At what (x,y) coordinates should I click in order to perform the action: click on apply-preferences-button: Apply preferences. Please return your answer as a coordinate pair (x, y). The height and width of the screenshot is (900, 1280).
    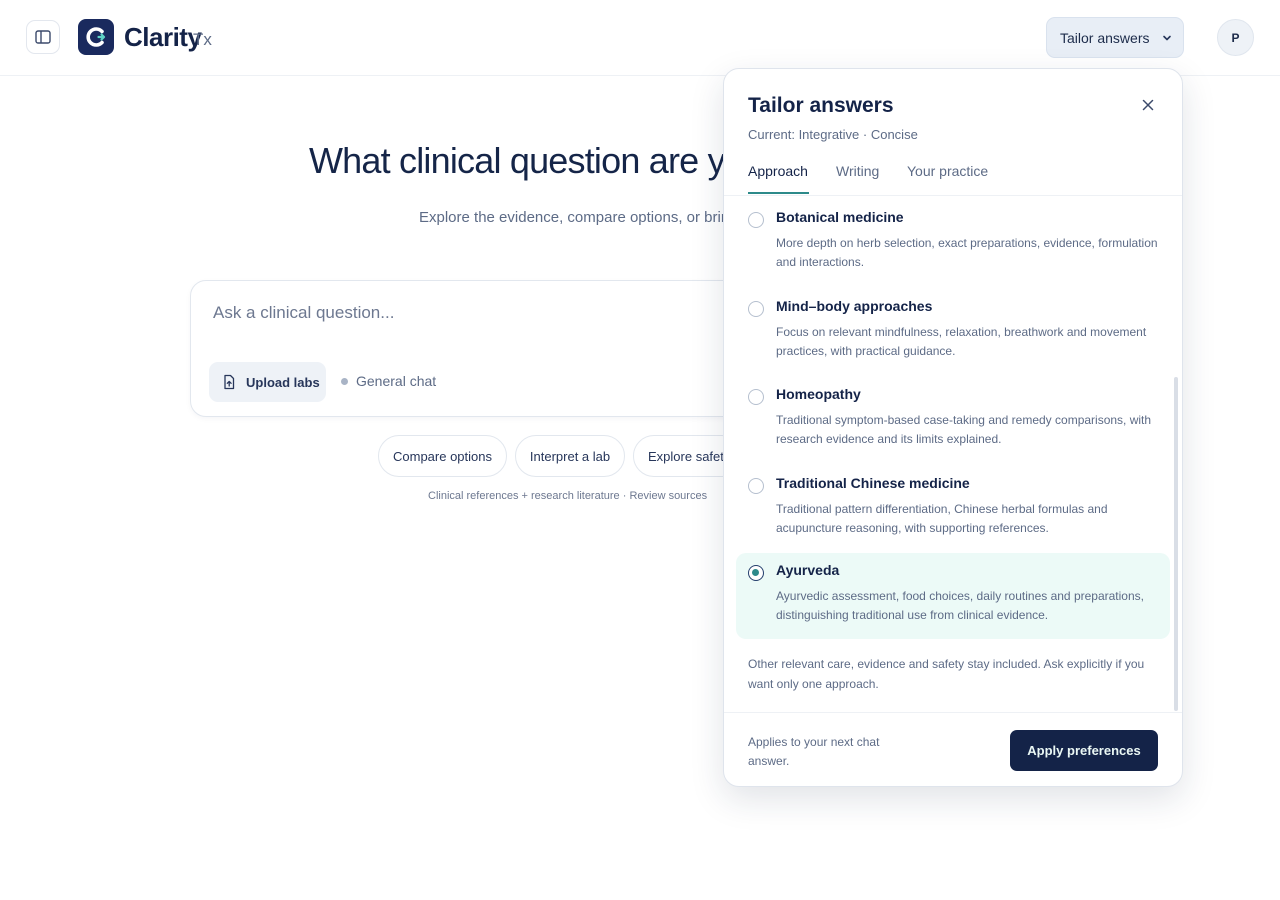
    Looking at the image, I should click on (1084, 750).